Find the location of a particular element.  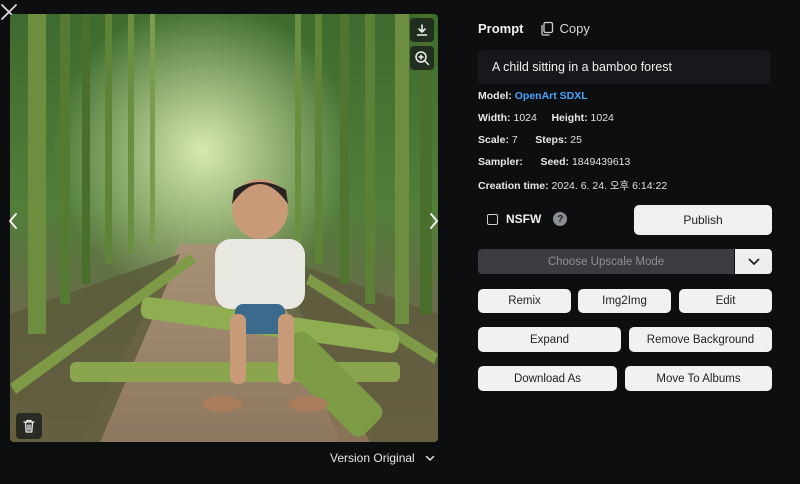

meta-dimensions: Width: 1024 Height: 1024 is located at coordinates (546, 118).